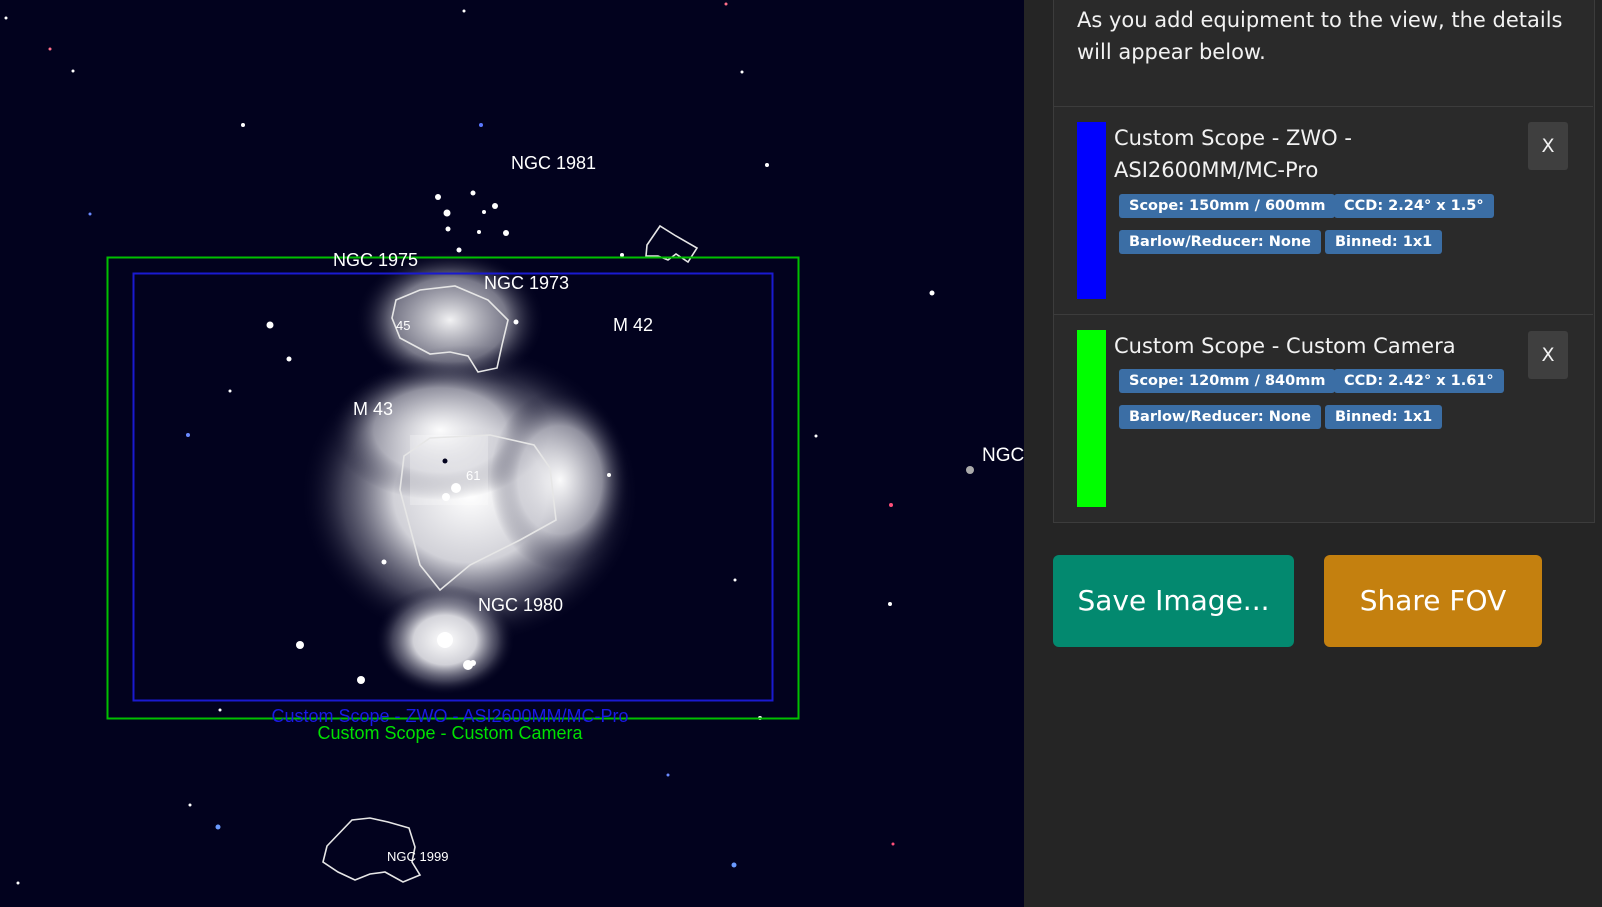 The width and height of the screenshot is (1602, 907). Describe the element at coordinates (1414, 206) in the screenshot. I see `ccd-tag: CCD: 2.24° x 1.5°` at that location.